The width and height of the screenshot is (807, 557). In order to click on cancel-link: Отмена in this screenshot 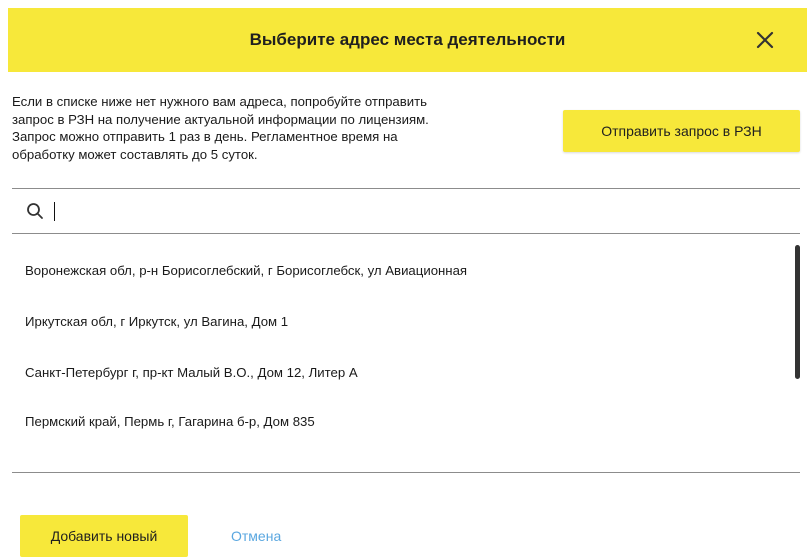, I will do `click(256, 536)`.